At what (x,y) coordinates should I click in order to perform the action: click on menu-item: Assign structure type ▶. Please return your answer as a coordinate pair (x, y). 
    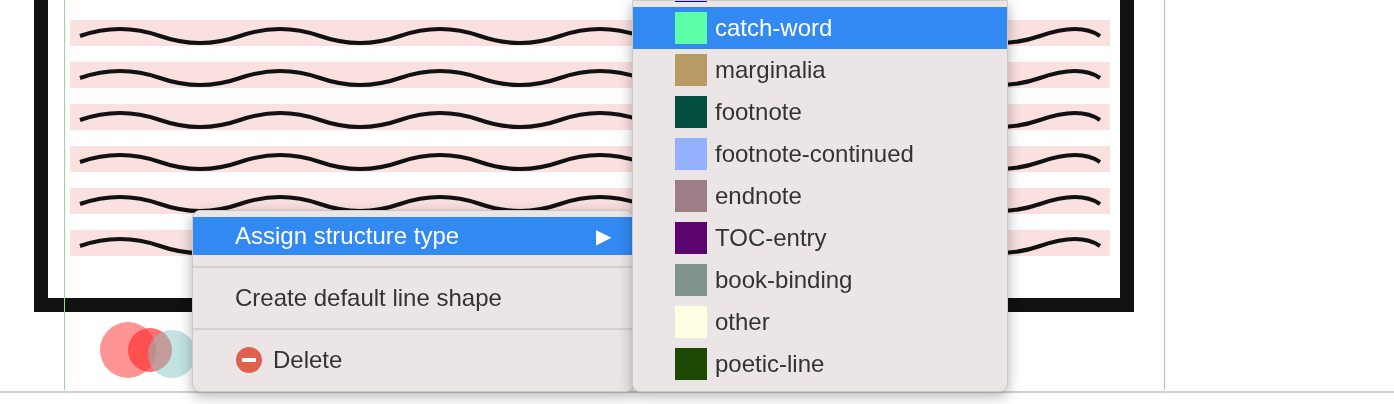
    Looking at the image, I should click on (413, 236).